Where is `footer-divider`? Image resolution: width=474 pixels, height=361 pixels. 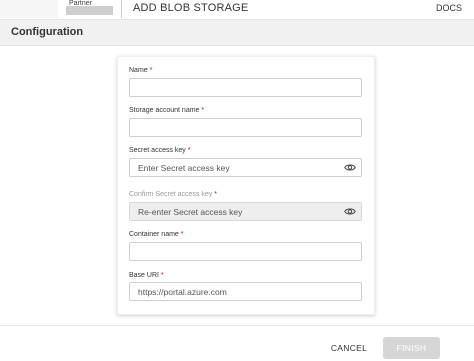 footer-divider is located at coordinates (237, 325).